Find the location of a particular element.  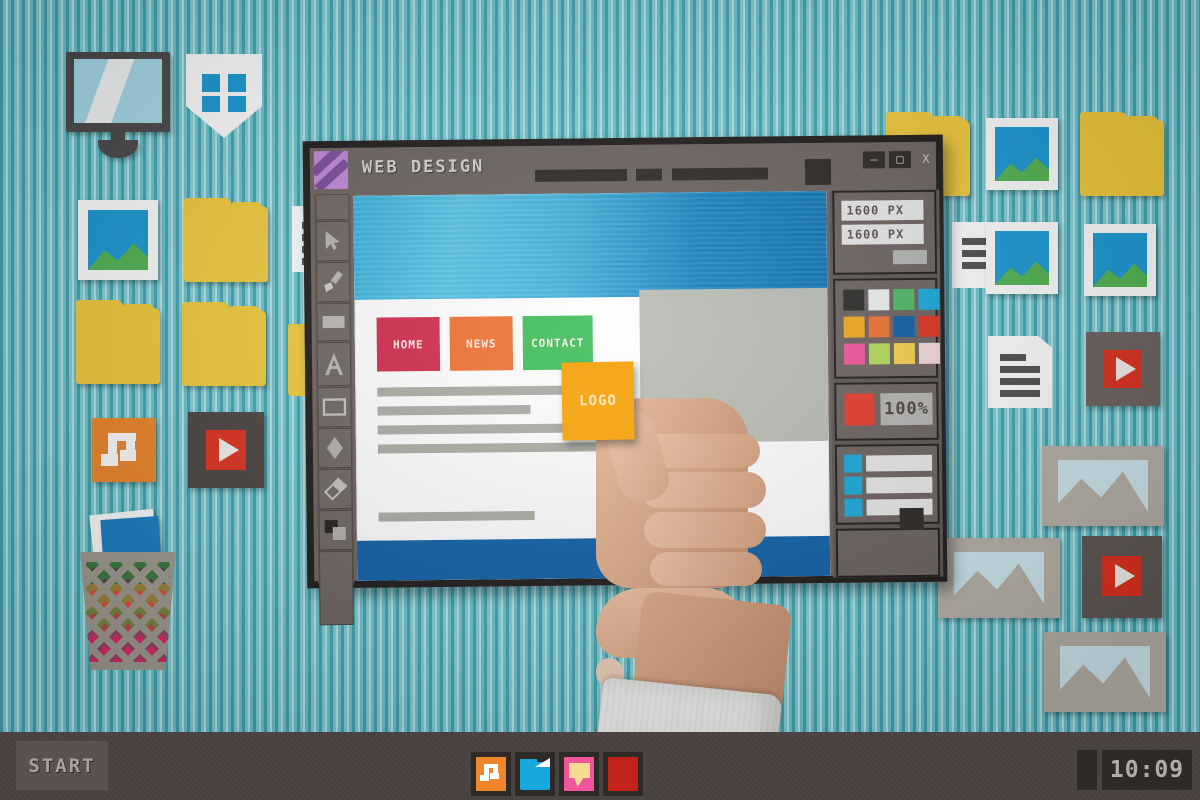

menu-square-button is located at coordinates (818, 172).